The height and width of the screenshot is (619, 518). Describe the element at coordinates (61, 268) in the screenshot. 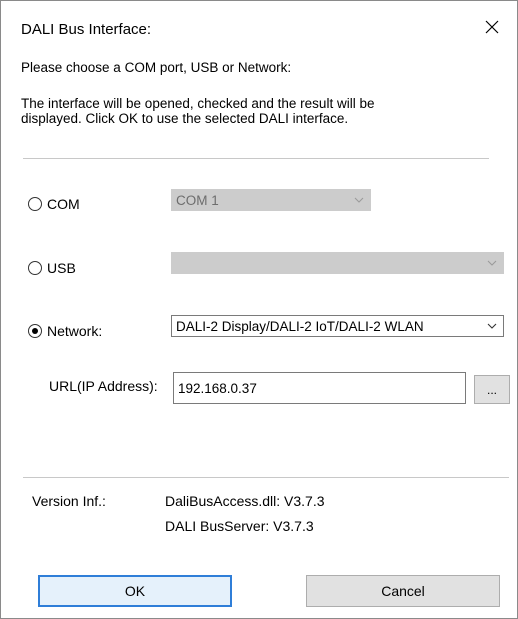

I see `usb-label: USB` at that location.